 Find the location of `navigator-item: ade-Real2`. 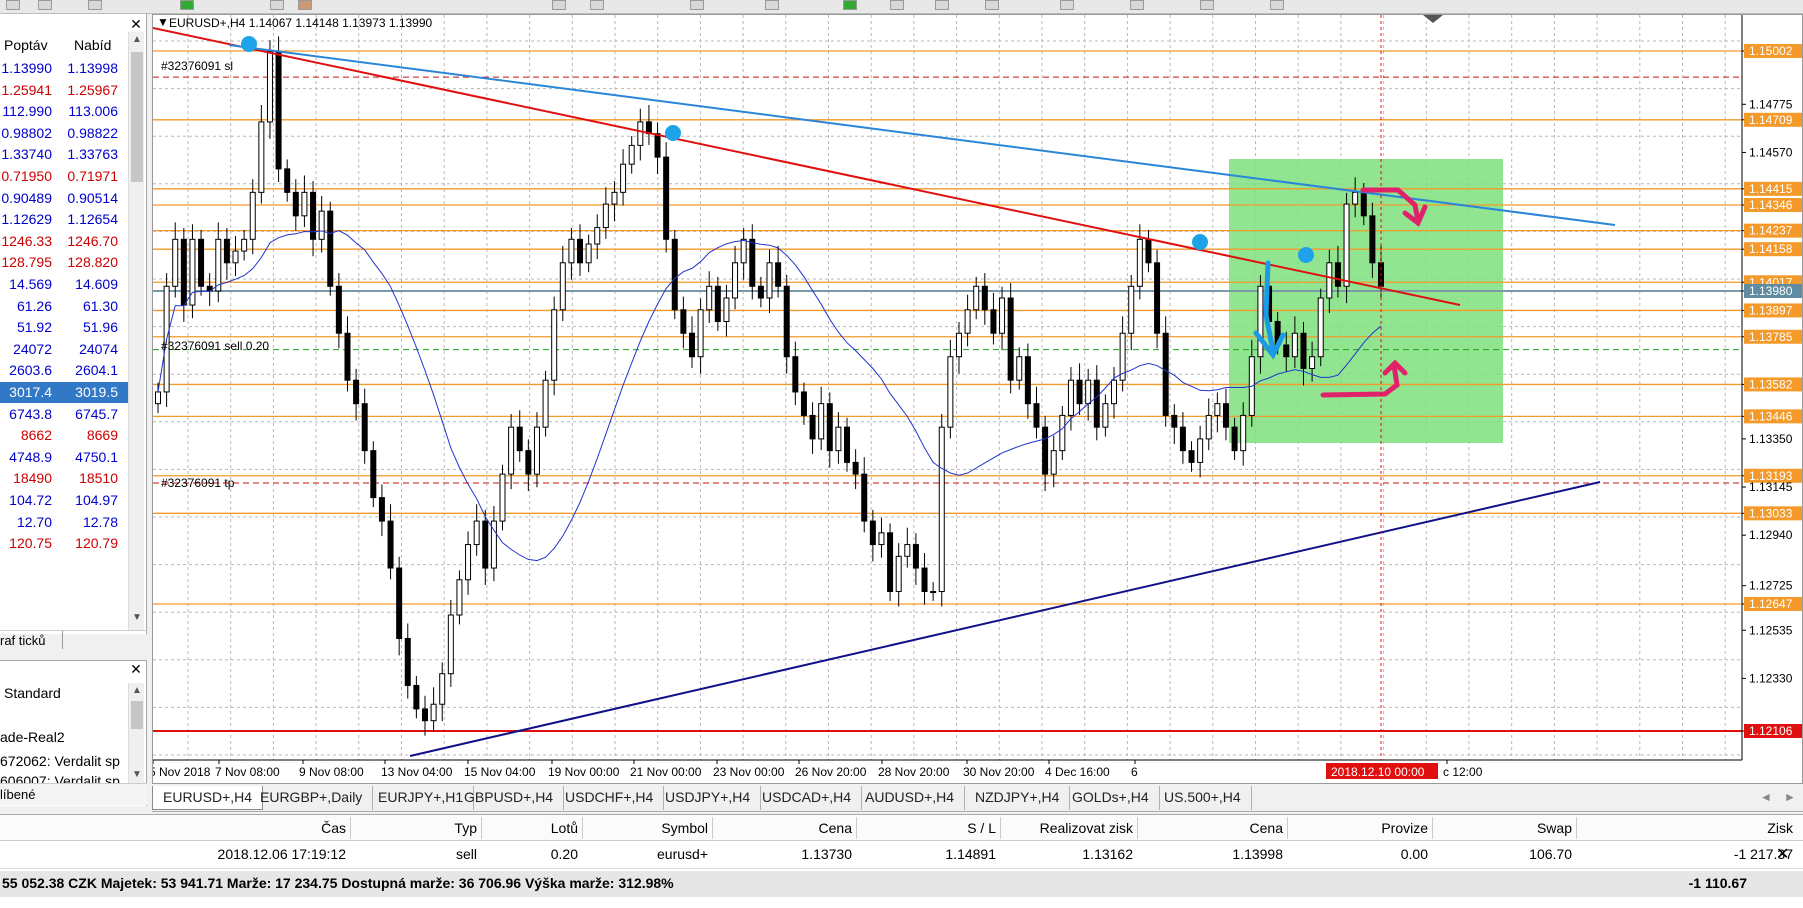

navigator-item: ade-Real2 is located at coordinates (63, 737).